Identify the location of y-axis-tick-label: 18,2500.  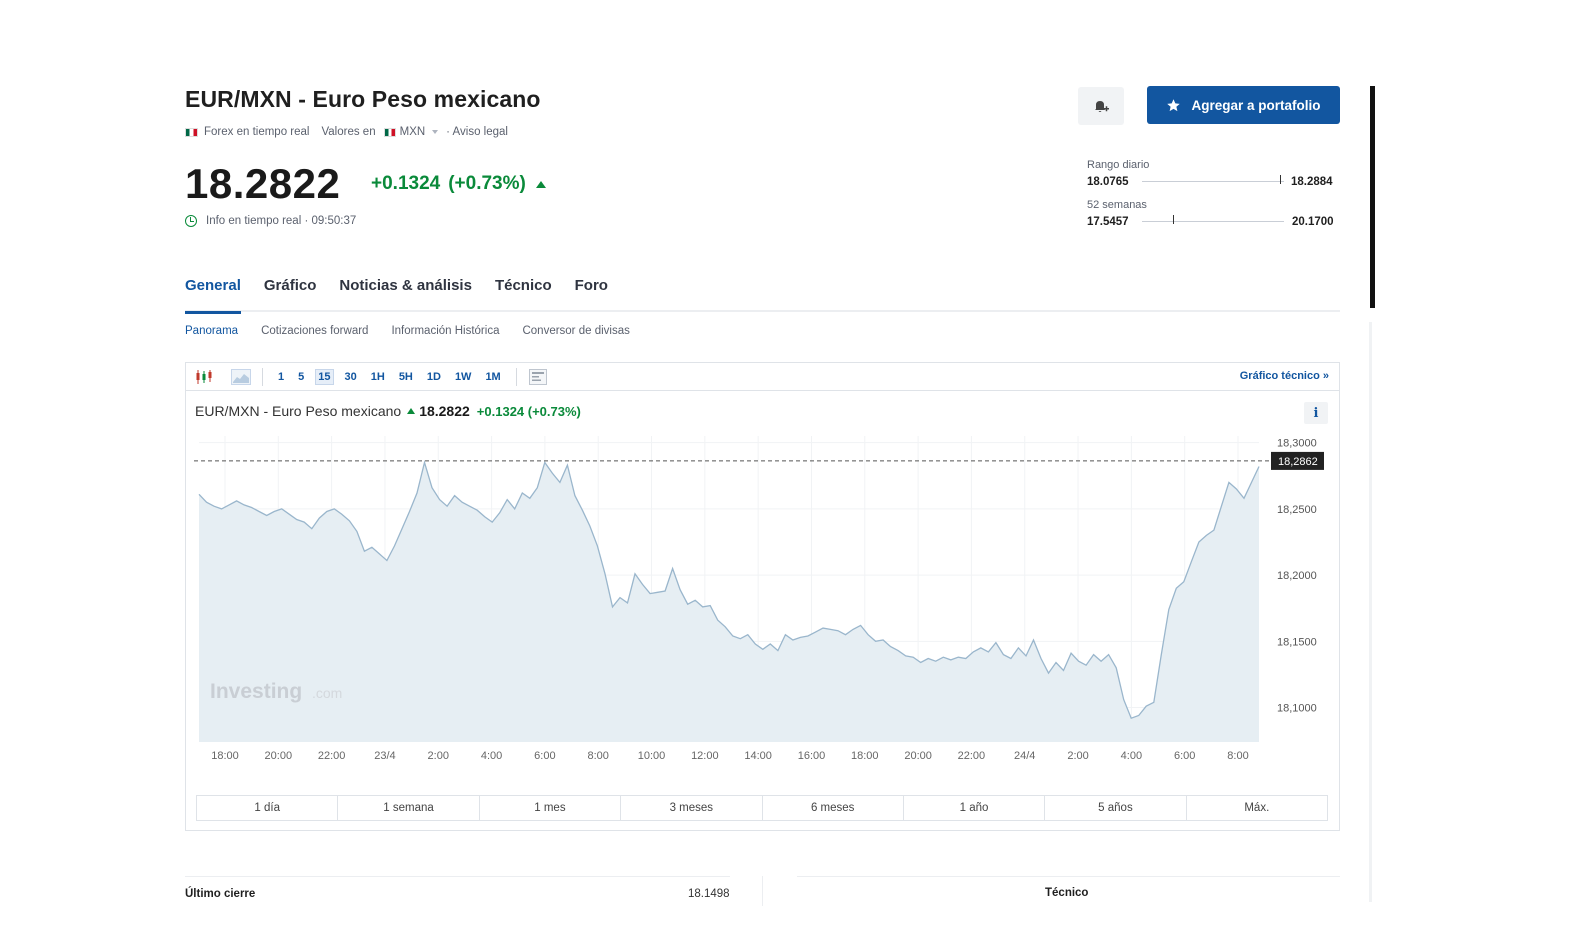
(1297, 510).